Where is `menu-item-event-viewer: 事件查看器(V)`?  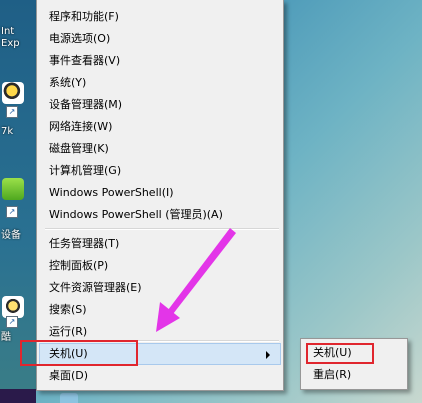 menu-item-event-viewer: 事件查看器(V) is located at coordinates (160, 61).